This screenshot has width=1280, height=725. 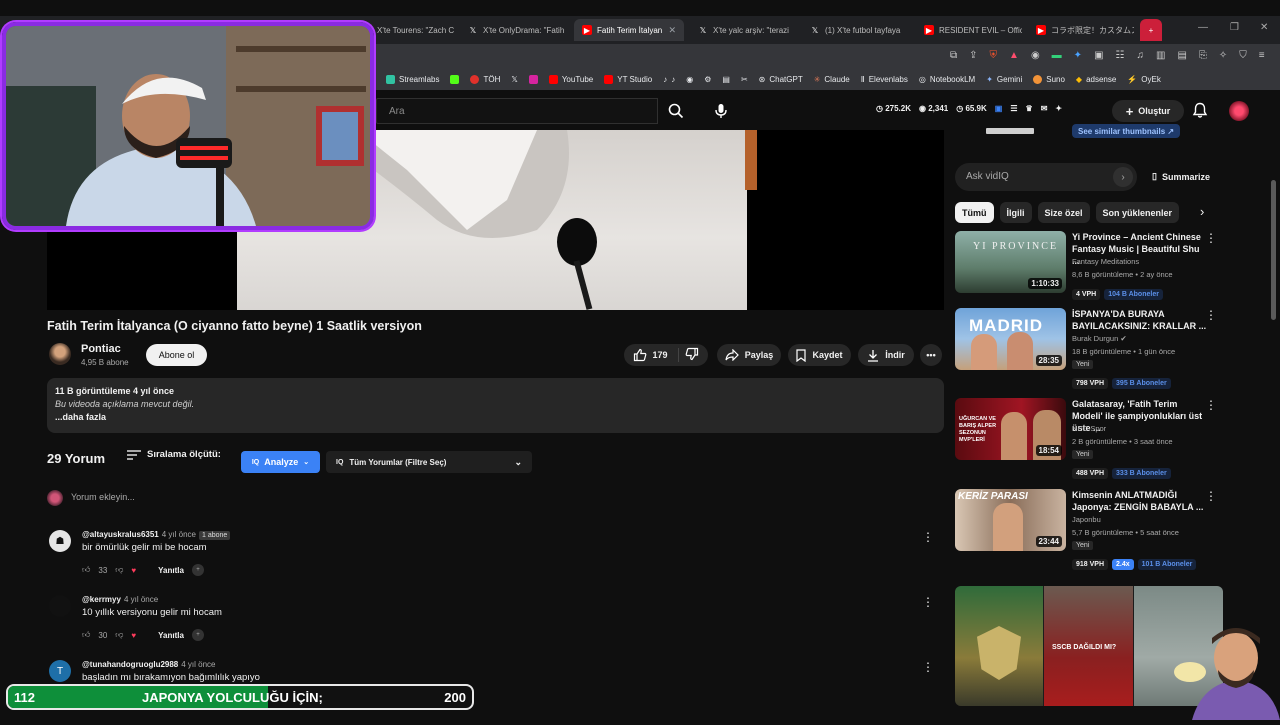 I want to click on wallet-icon: ▤, so click(x=1181, y=55).